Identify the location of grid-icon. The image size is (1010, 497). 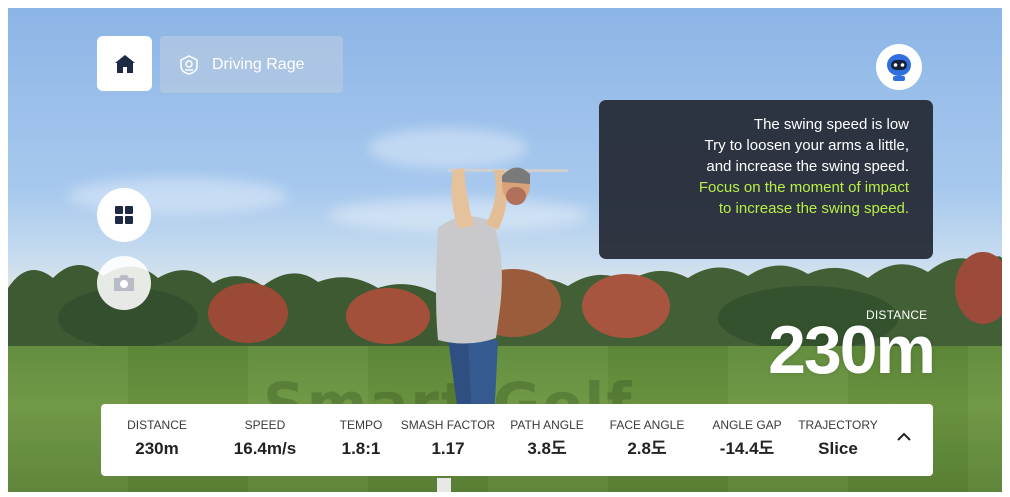
(124, 215).